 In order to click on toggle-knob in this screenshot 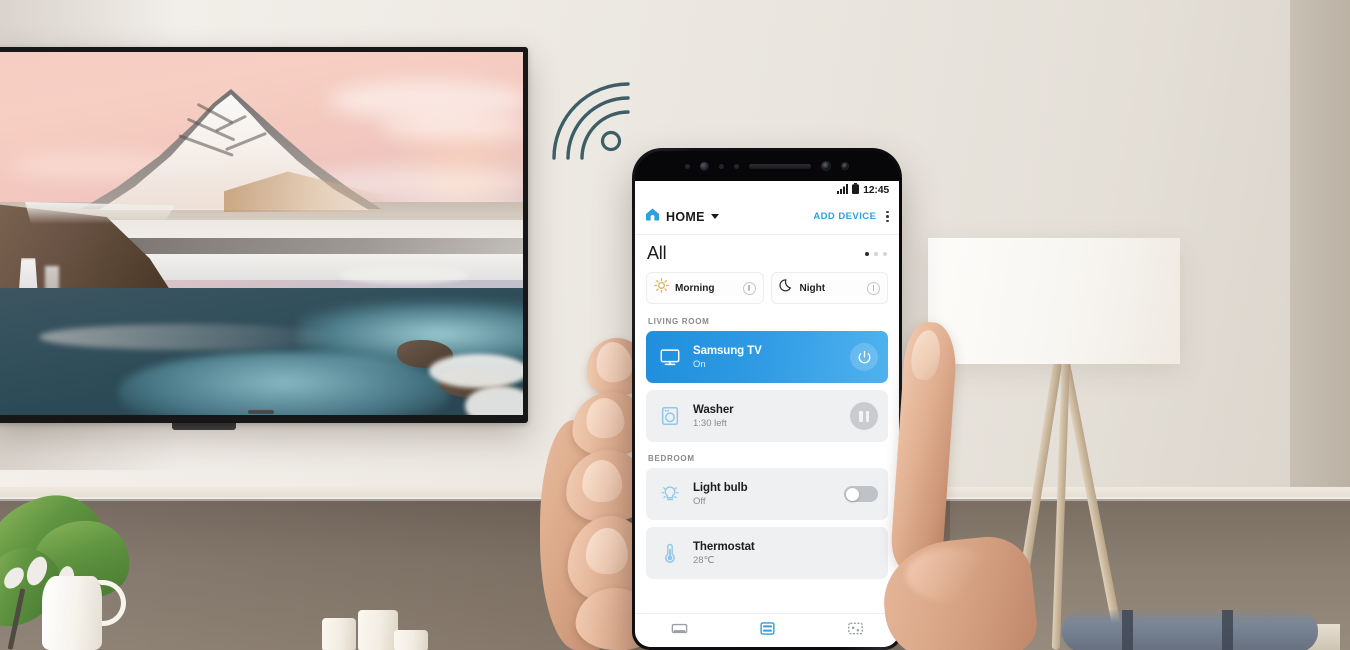, I will do `click(852, 494)`.